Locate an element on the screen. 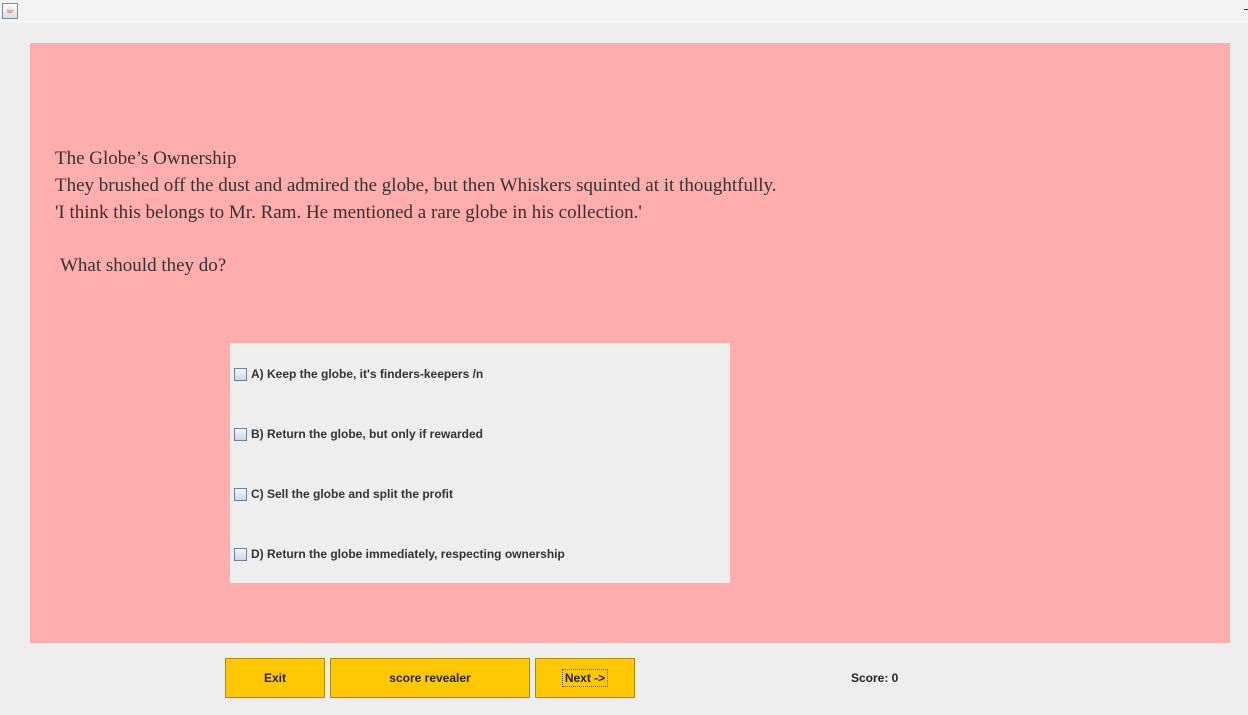 This screenshot has width=1248, height=715. score-label: Score: 0 is located at coordinates (875, 678).